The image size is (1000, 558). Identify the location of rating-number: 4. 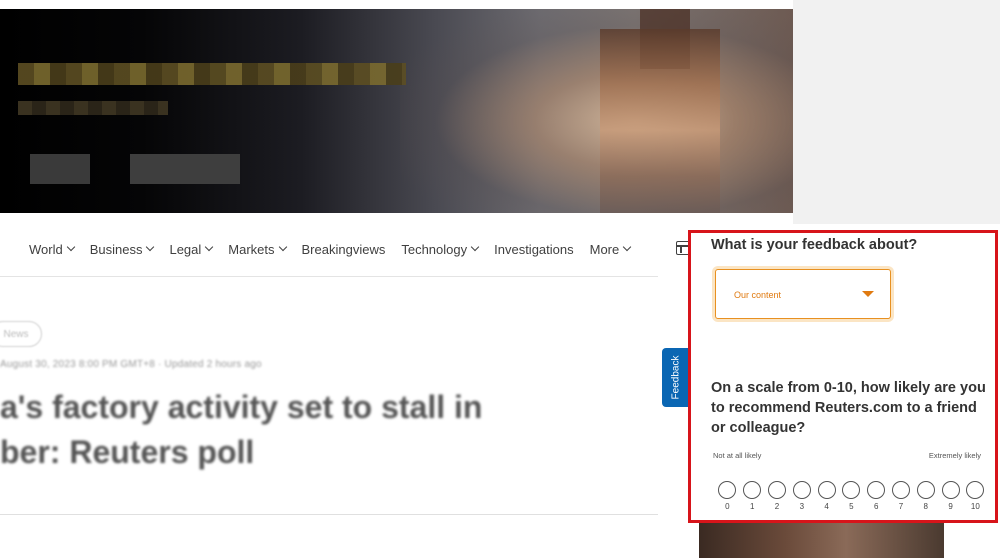
(826, 506).